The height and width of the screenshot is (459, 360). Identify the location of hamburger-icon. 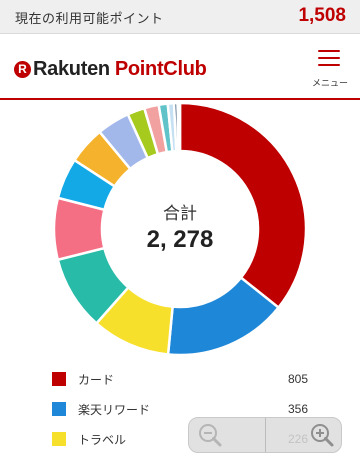
(329, 58).